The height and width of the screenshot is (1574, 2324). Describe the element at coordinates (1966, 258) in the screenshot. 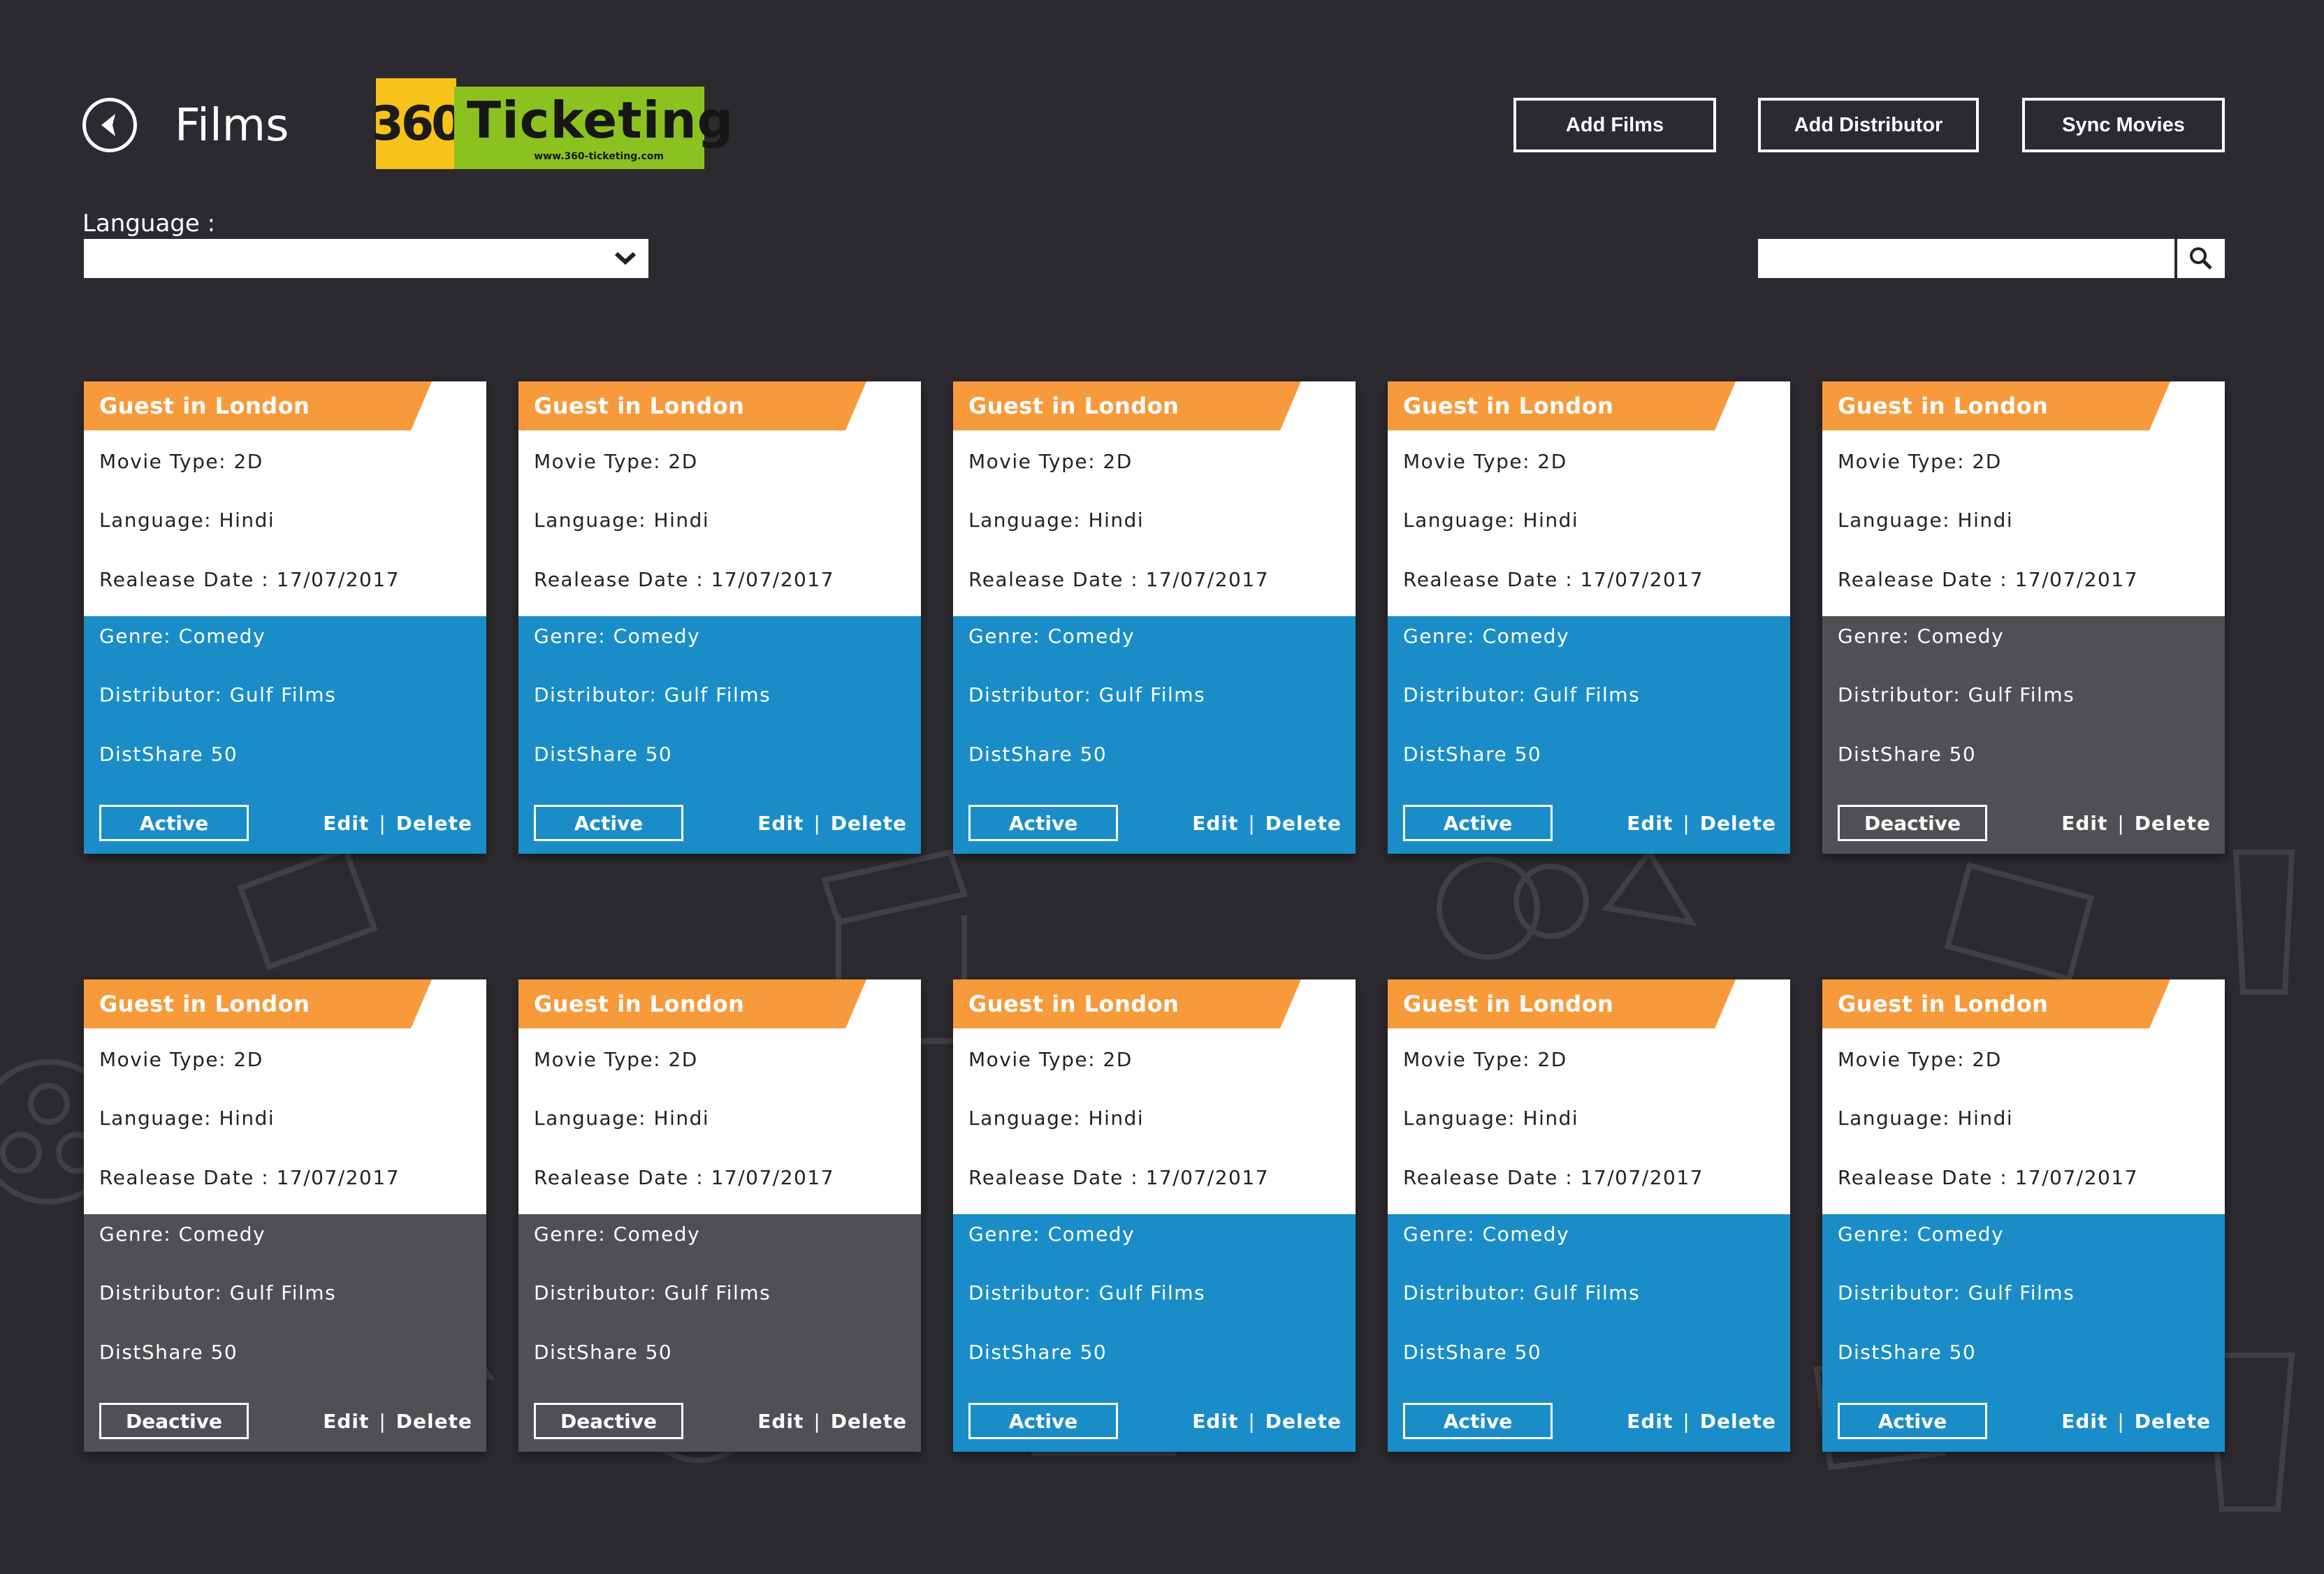

I see `search-input` at that location.